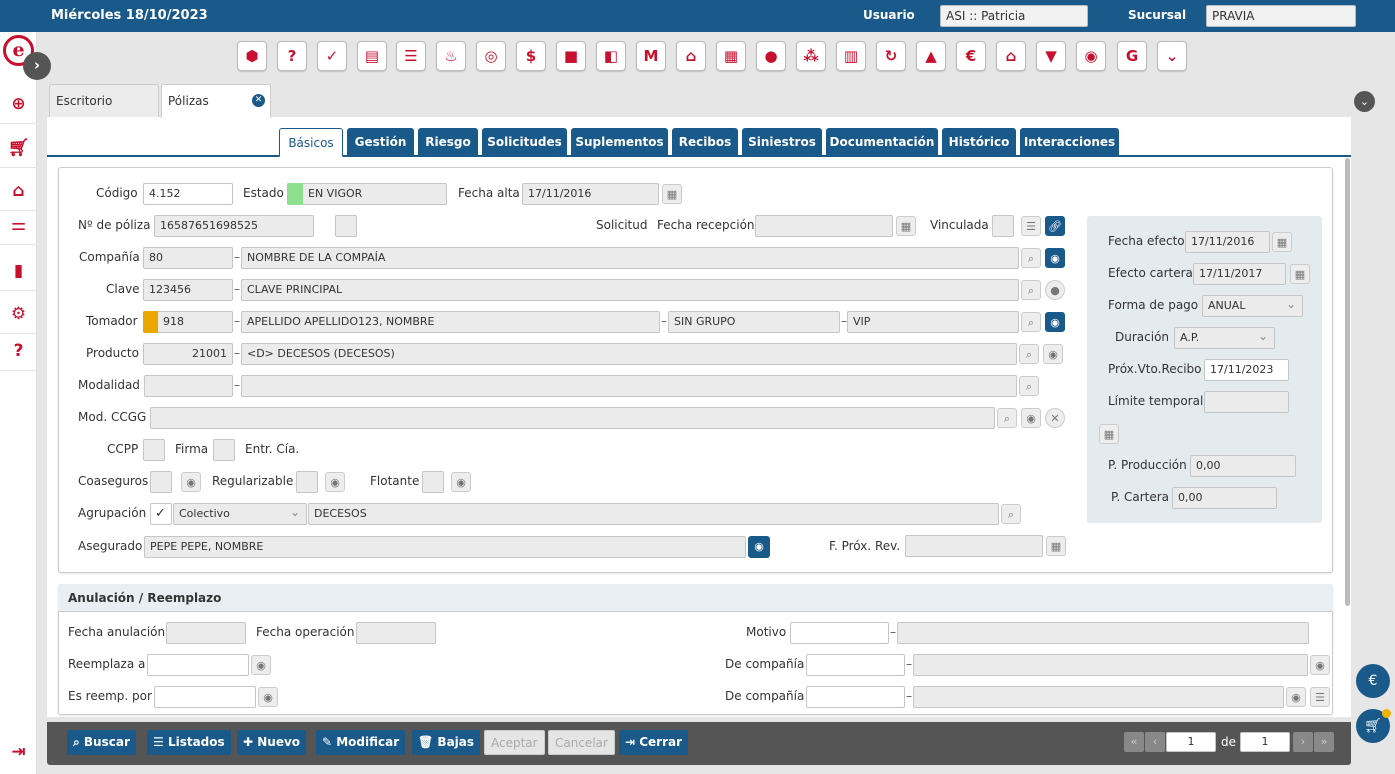  I want to click on compania-code-field: 80, so click(188, 258).